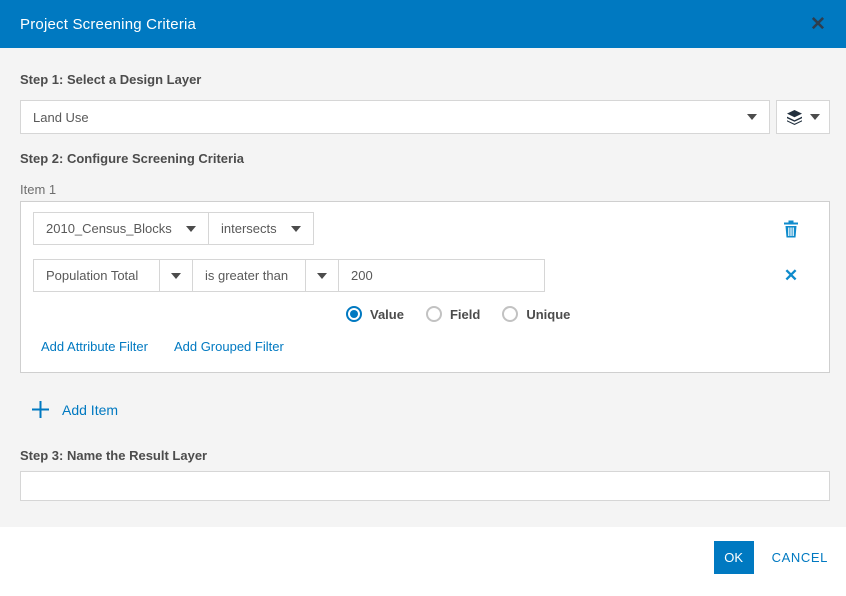 Image resolution: width=846 pixels, height=596 pixels. What do you see at coordinates (94, 346) in the screenshot?
I see `add-attribute-filter-link: Add Attribute Filter` at bounding box center [94, 346].